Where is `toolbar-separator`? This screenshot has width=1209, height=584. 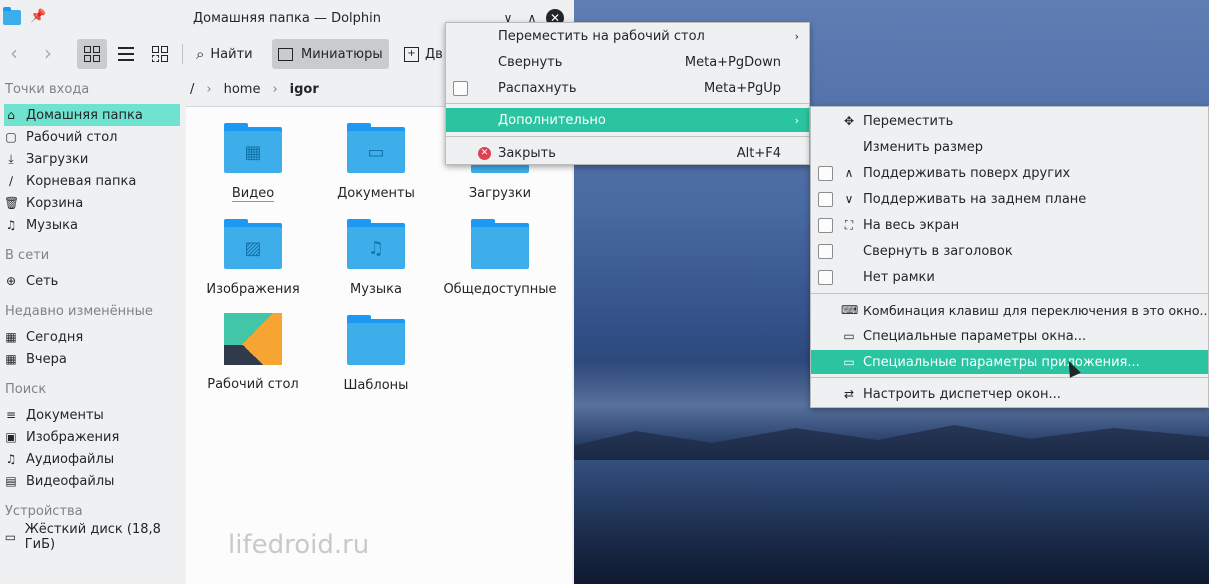
toolbar-separator is located at coordinates (182, 54).